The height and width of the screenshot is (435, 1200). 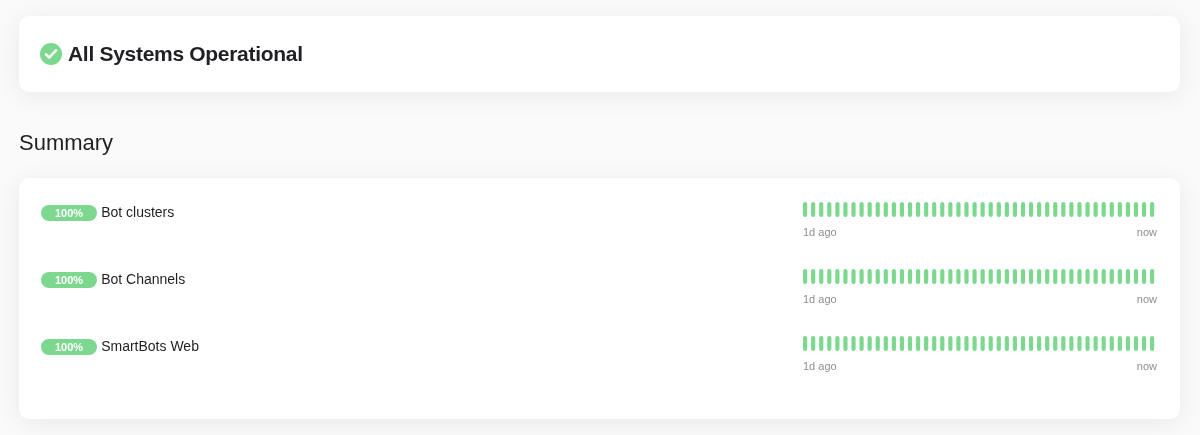 I want to click on check-circle-icon, so click(x=51, y=54).